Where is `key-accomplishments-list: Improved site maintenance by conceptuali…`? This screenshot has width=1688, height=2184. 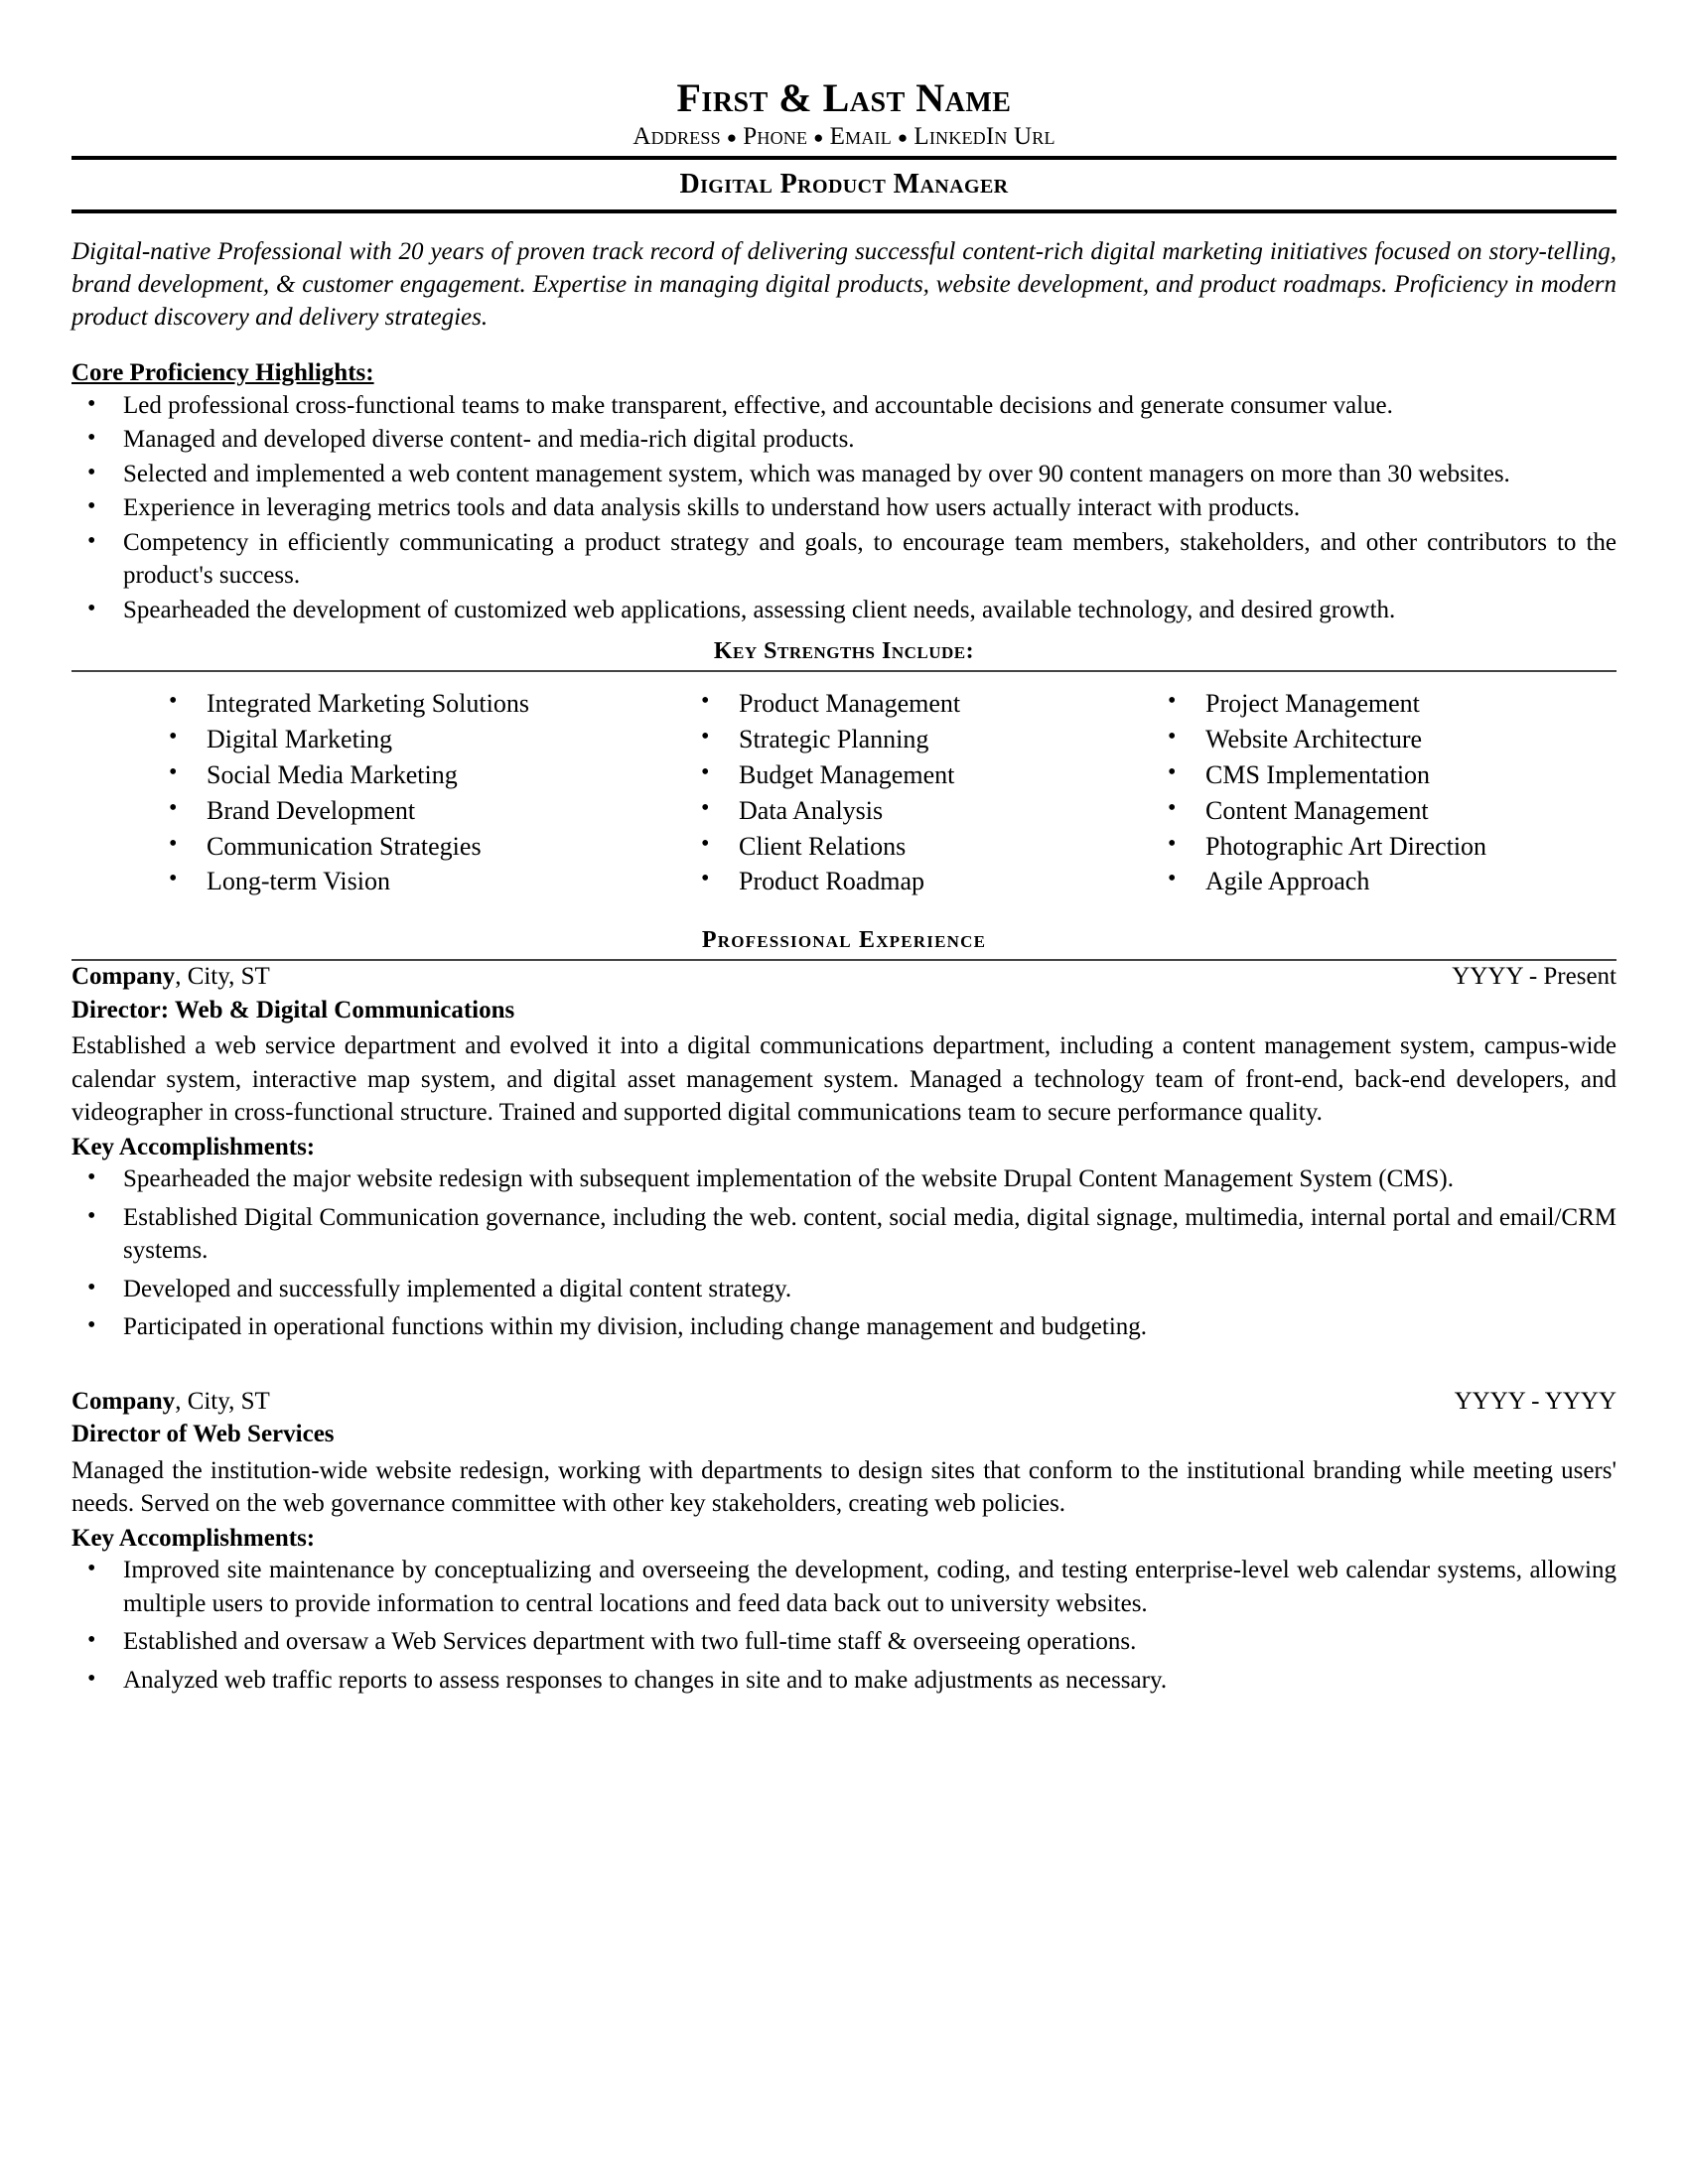
key-accomplishments-list: Improved site maintenance by conceptuali… is located at coordinates (844, 1625).